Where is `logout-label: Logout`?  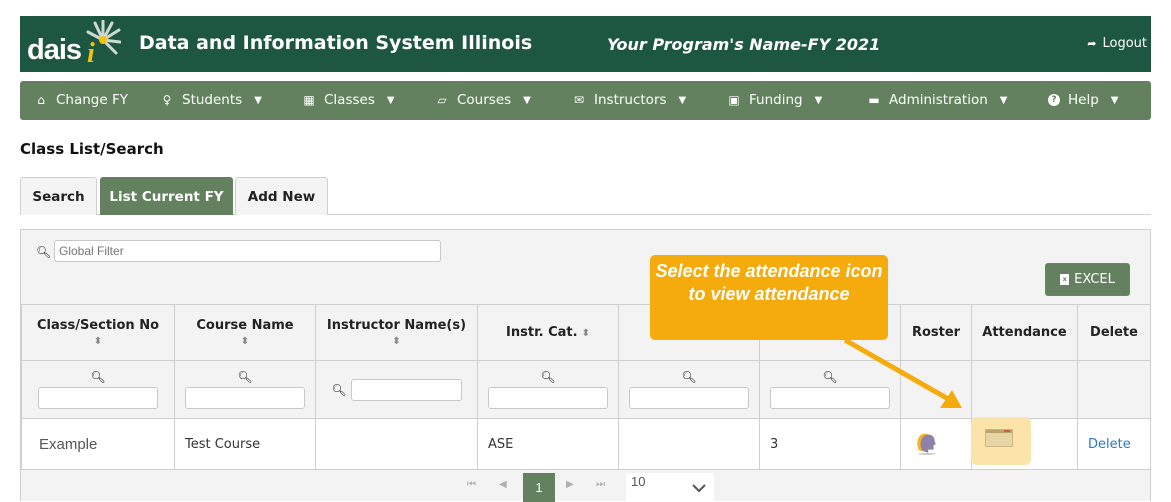
logout-label: Logout is located at coordinates (1124, 43).